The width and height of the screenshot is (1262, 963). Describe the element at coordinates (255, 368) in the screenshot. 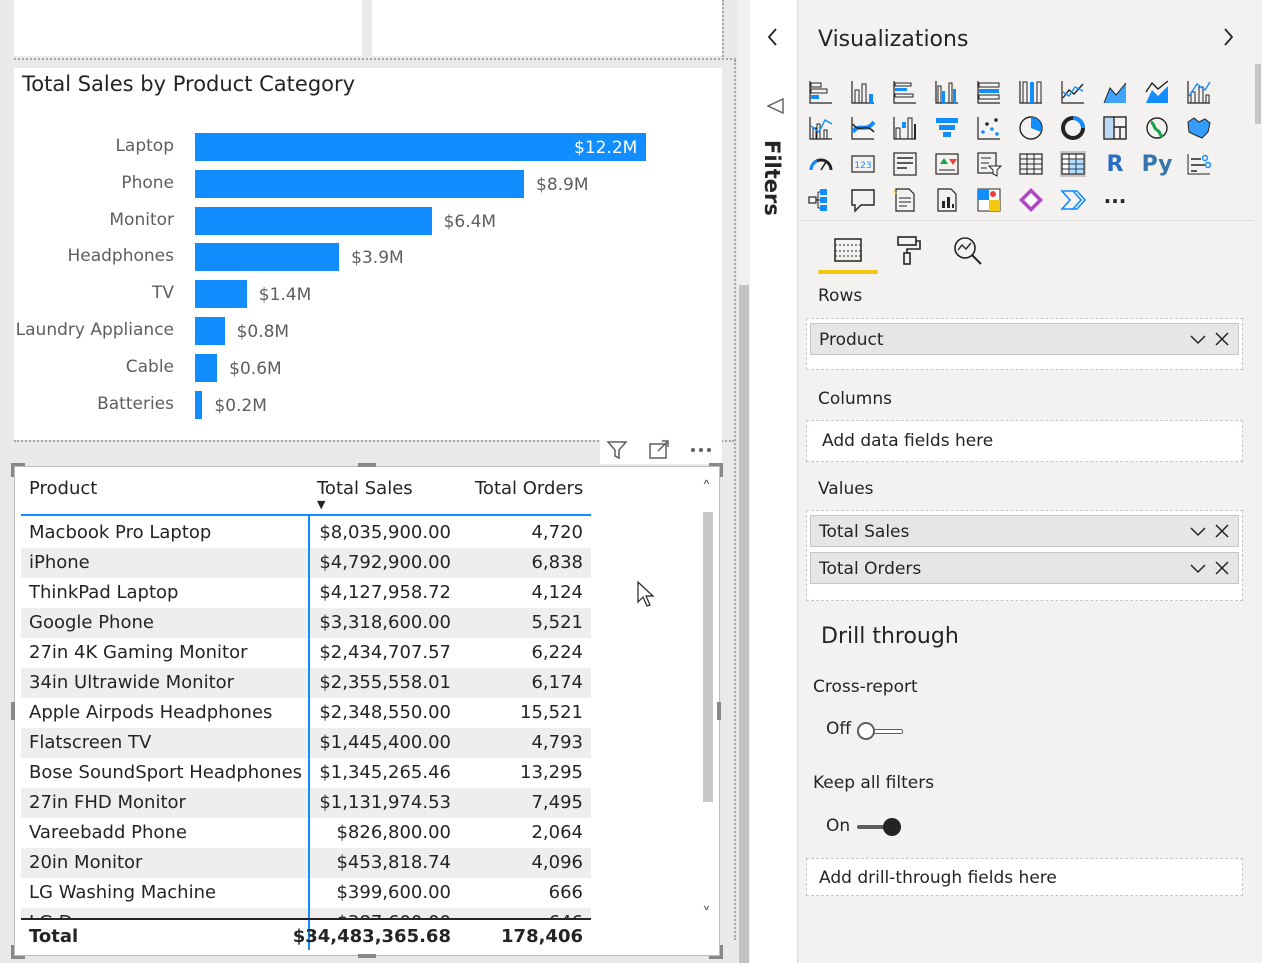

I see `bar-value-label: $0.6M` at that location.